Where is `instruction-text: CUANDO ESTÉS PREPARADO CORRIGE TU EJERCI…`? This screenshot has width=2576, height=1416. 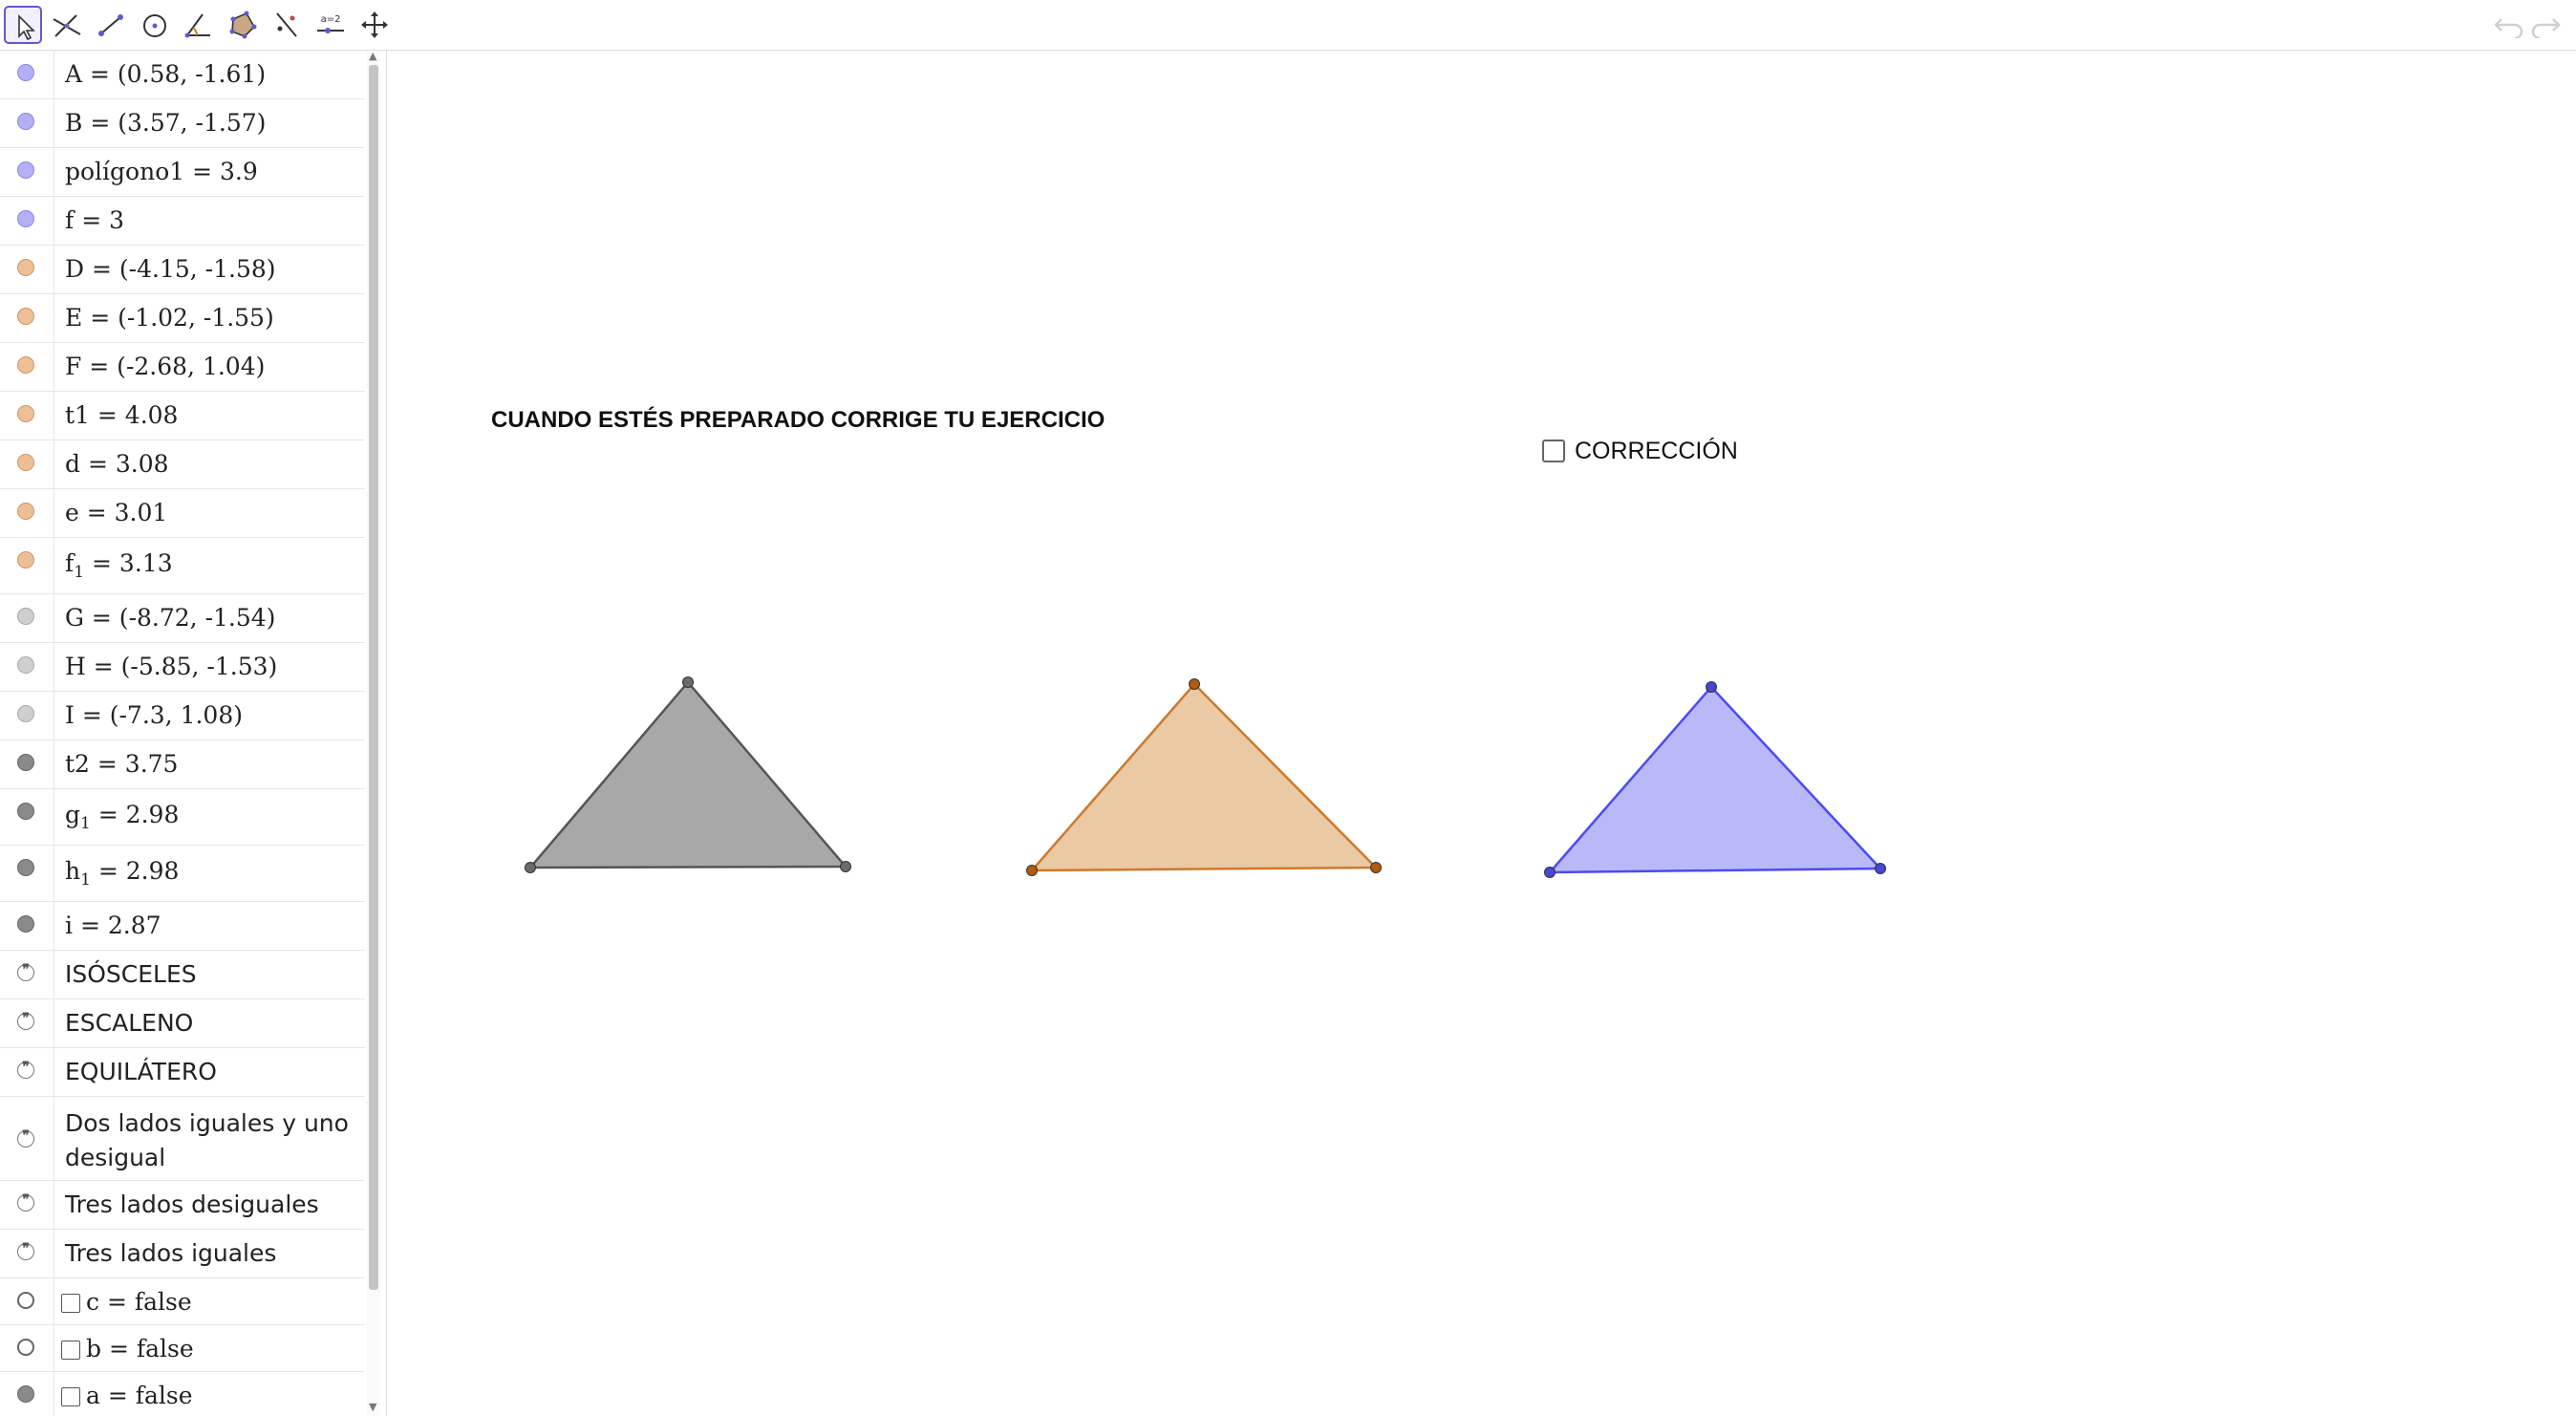 instruction-text: CUANDO ESTÉS PREPARADO CORRIGE TU EJERCI… is located at coordinates (798, 420).